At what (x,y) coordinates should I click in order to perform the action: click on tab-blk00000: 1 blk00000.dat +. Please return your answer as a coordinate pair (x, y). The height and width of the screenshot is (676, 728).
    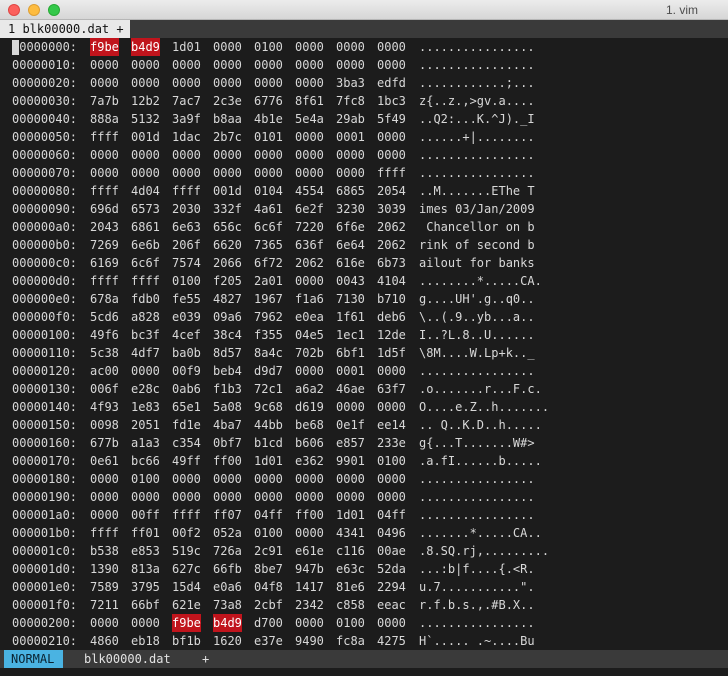
    Looking at the image, I should click on (65, 29).